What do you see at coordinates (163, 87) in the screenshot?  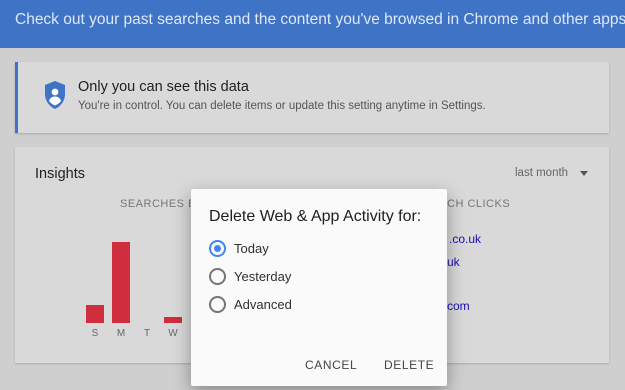 I see `privacy-title: Only you can see this data` at bounding box center [163, 87].